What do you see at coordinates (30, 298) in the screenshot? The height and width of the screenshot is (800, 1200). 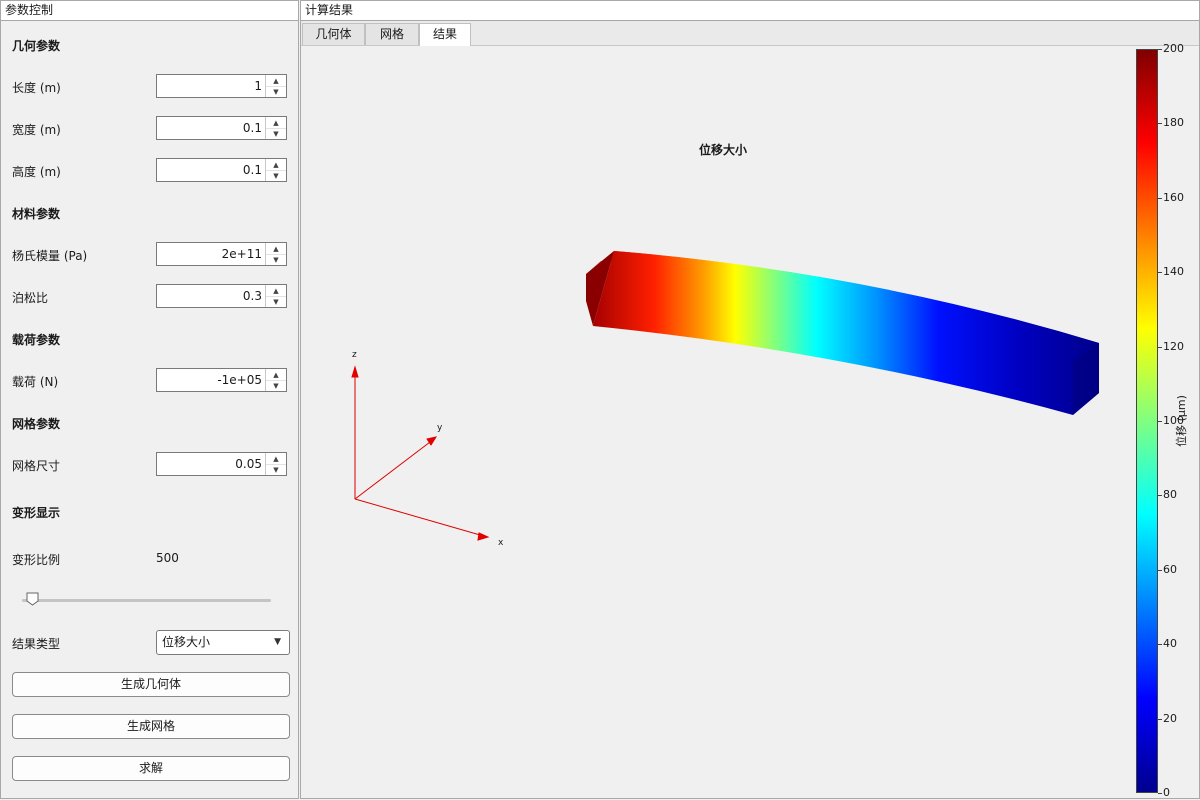 I see `poisson-label: 泊松比` at bounding box center [30, 298].